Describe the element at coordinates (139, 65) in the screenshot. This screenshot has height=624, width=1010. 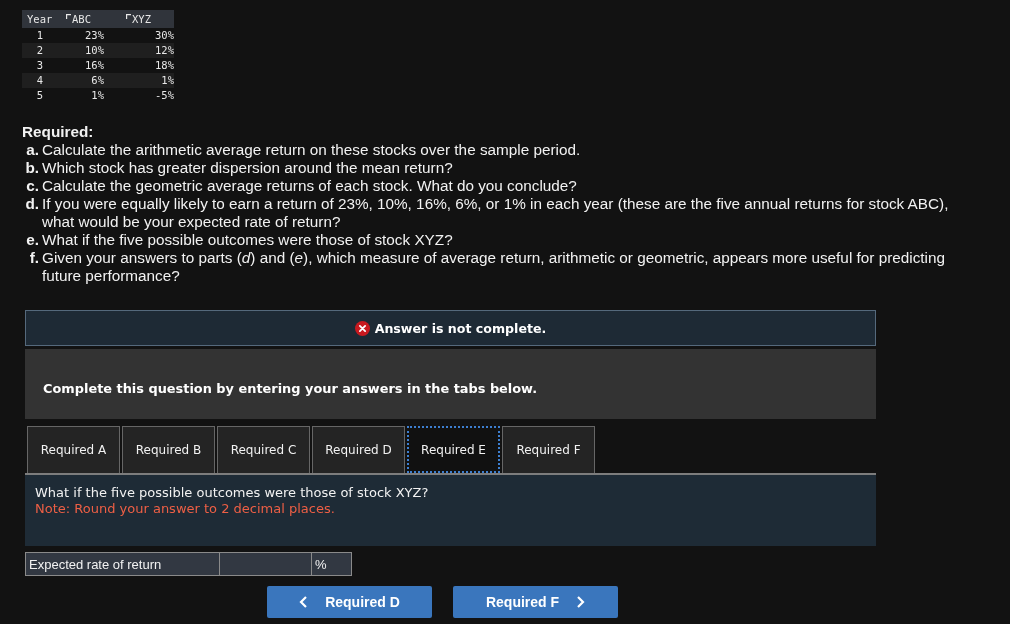
I see `table-cell: 18%` at that location.